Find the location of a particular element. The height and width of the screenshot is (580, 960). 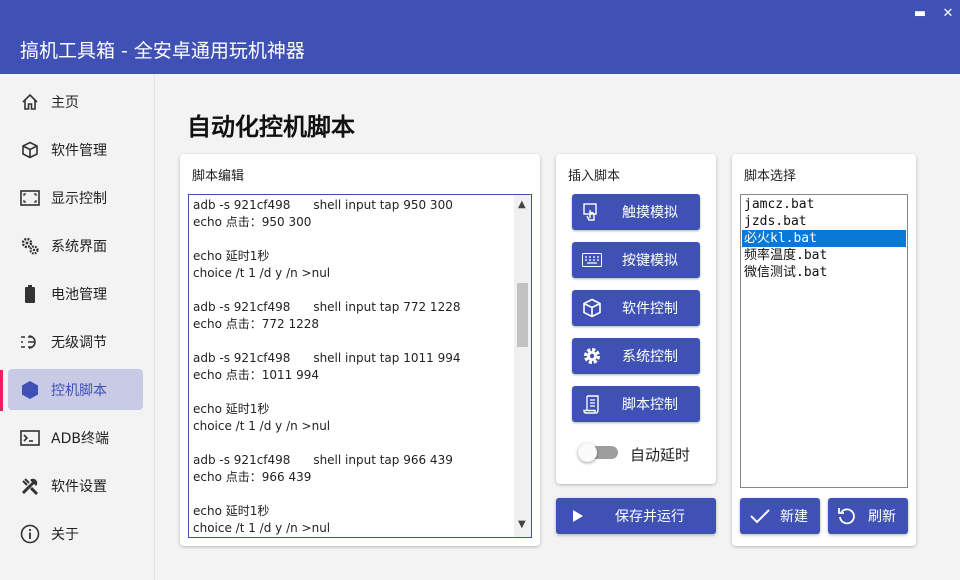

play-icon is located at coordinates (578, 516).